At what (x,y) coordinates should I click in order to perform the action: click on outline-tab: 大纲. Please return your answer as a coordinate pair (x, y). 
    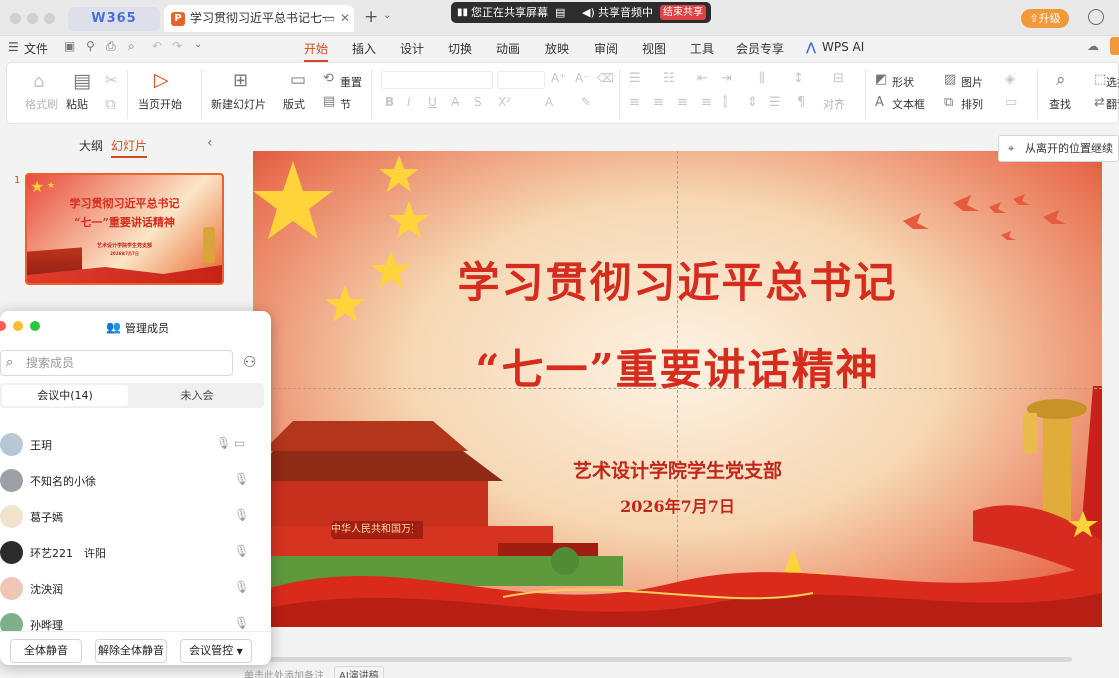
    Looking at the image, I should click on (91, 145).